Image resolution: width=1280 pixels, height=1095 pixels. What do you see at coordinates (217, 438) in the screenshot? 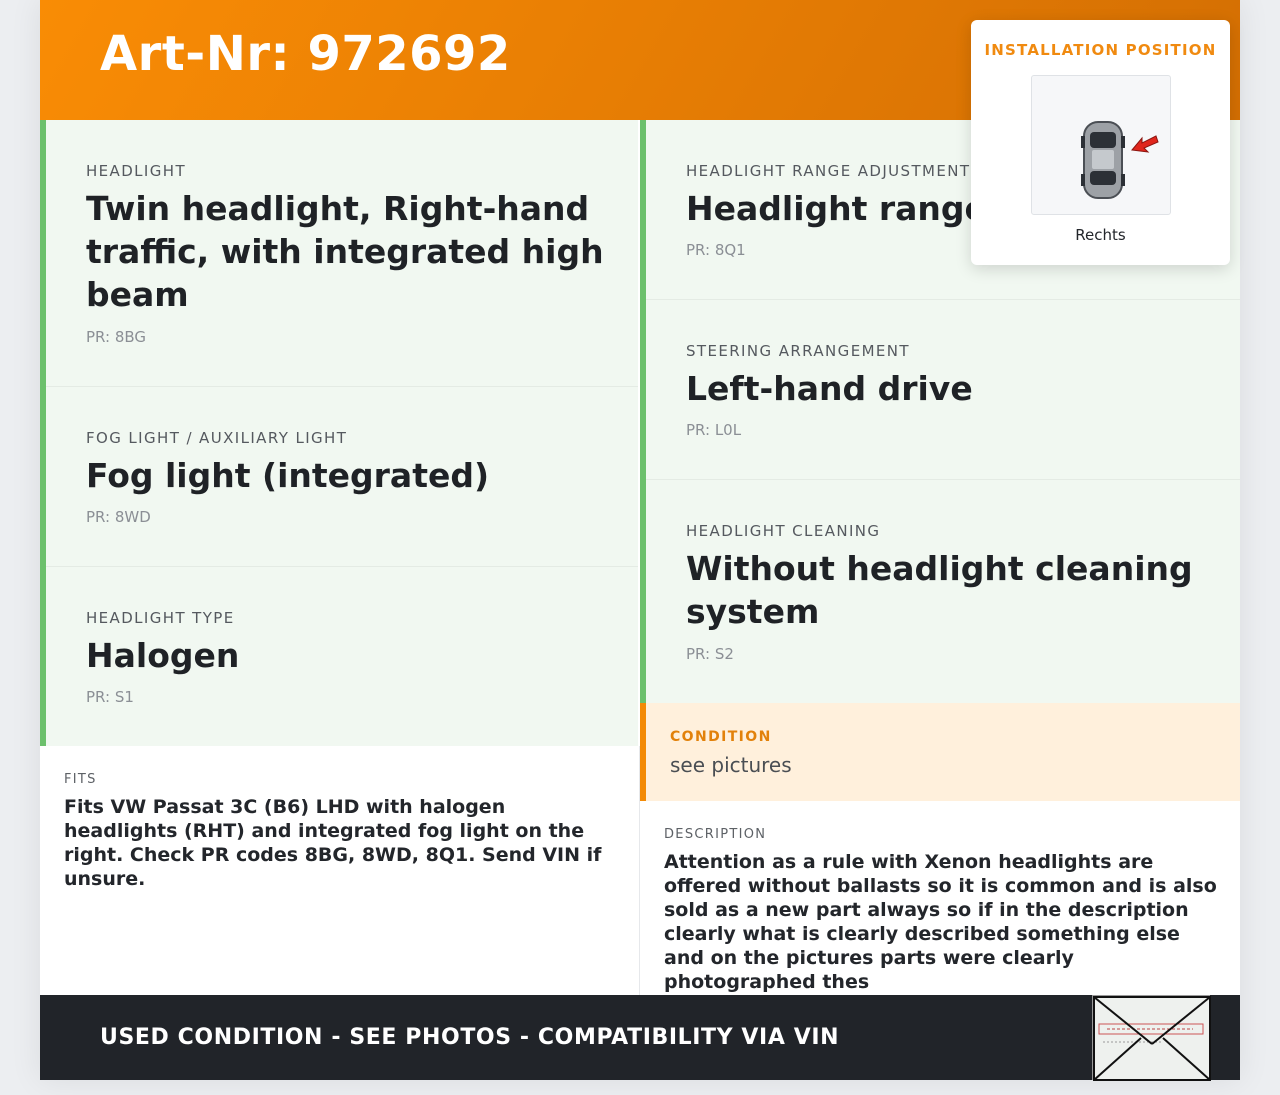
I see `panel-label: FOG LIGHT / AUXILIARY LIGHT` at bounding box center [217, 438].